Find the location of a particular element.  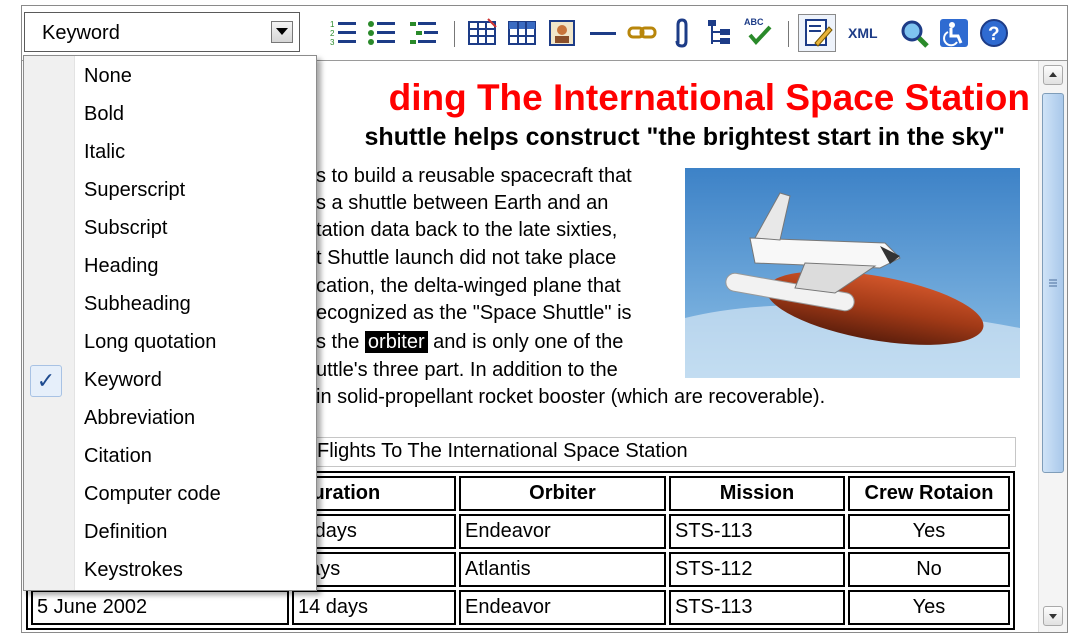

style-select-value: Keyword is located at coordinates (81, 33).